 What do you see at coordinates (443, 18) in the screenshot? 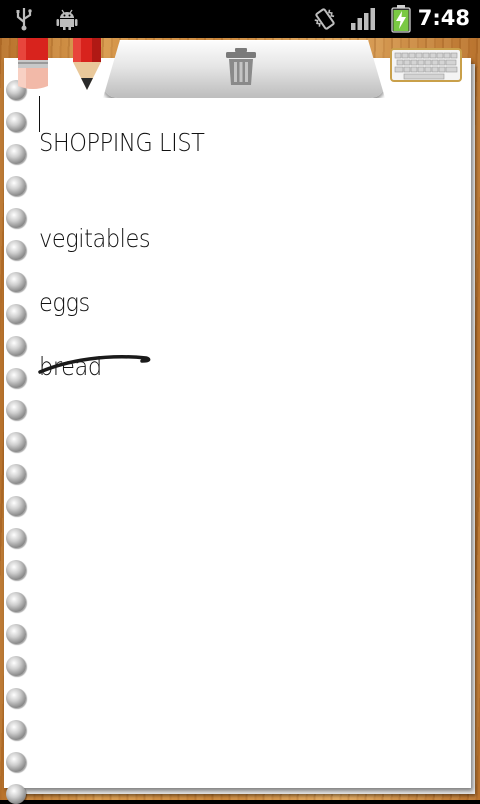
I see `status-clock: 7:48` at bounding box center [443, 18].